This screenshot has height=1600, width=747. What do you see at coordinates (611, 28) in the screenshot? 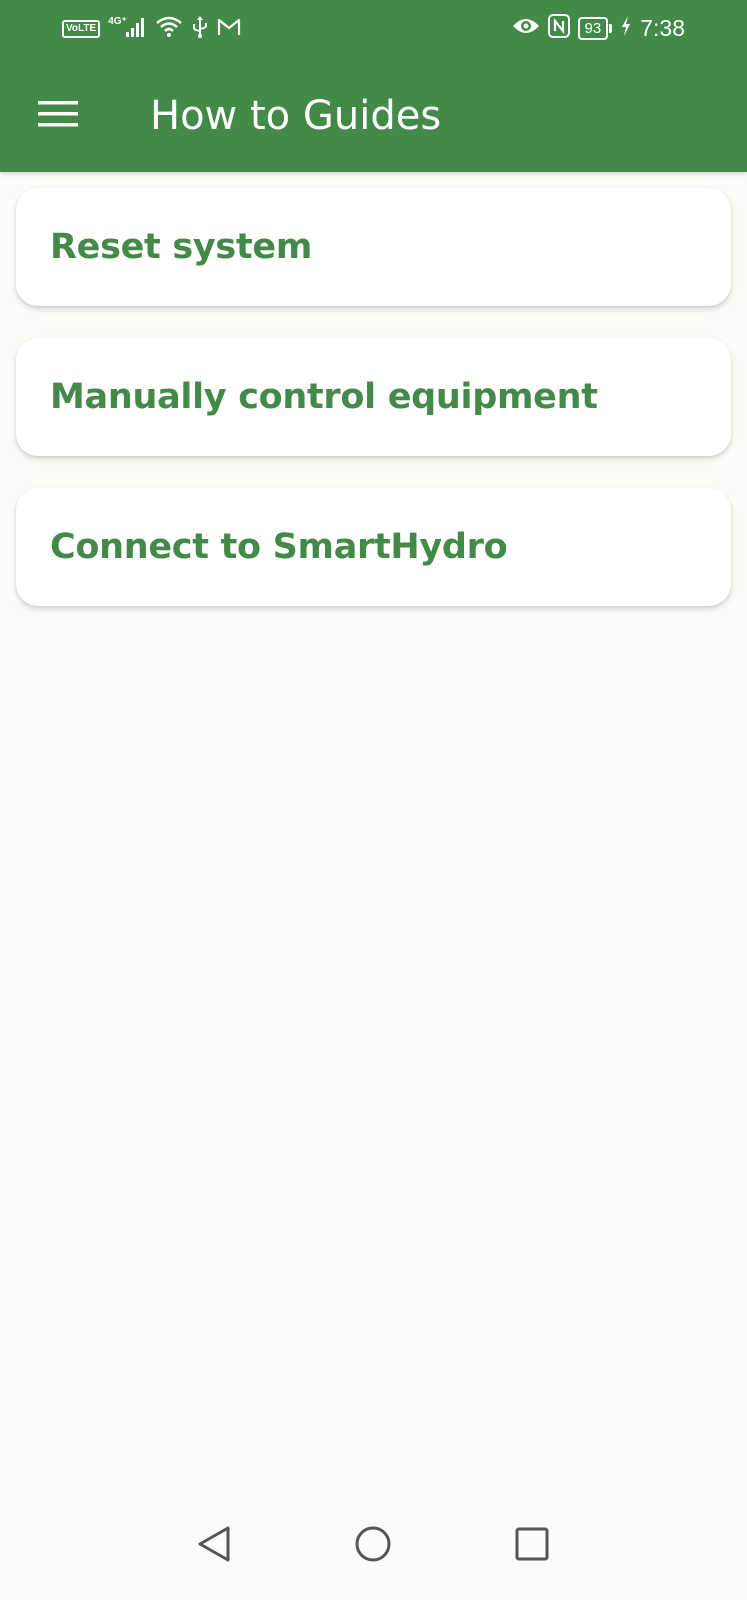
I see `battery-tip` at bounding box center [611, 28].